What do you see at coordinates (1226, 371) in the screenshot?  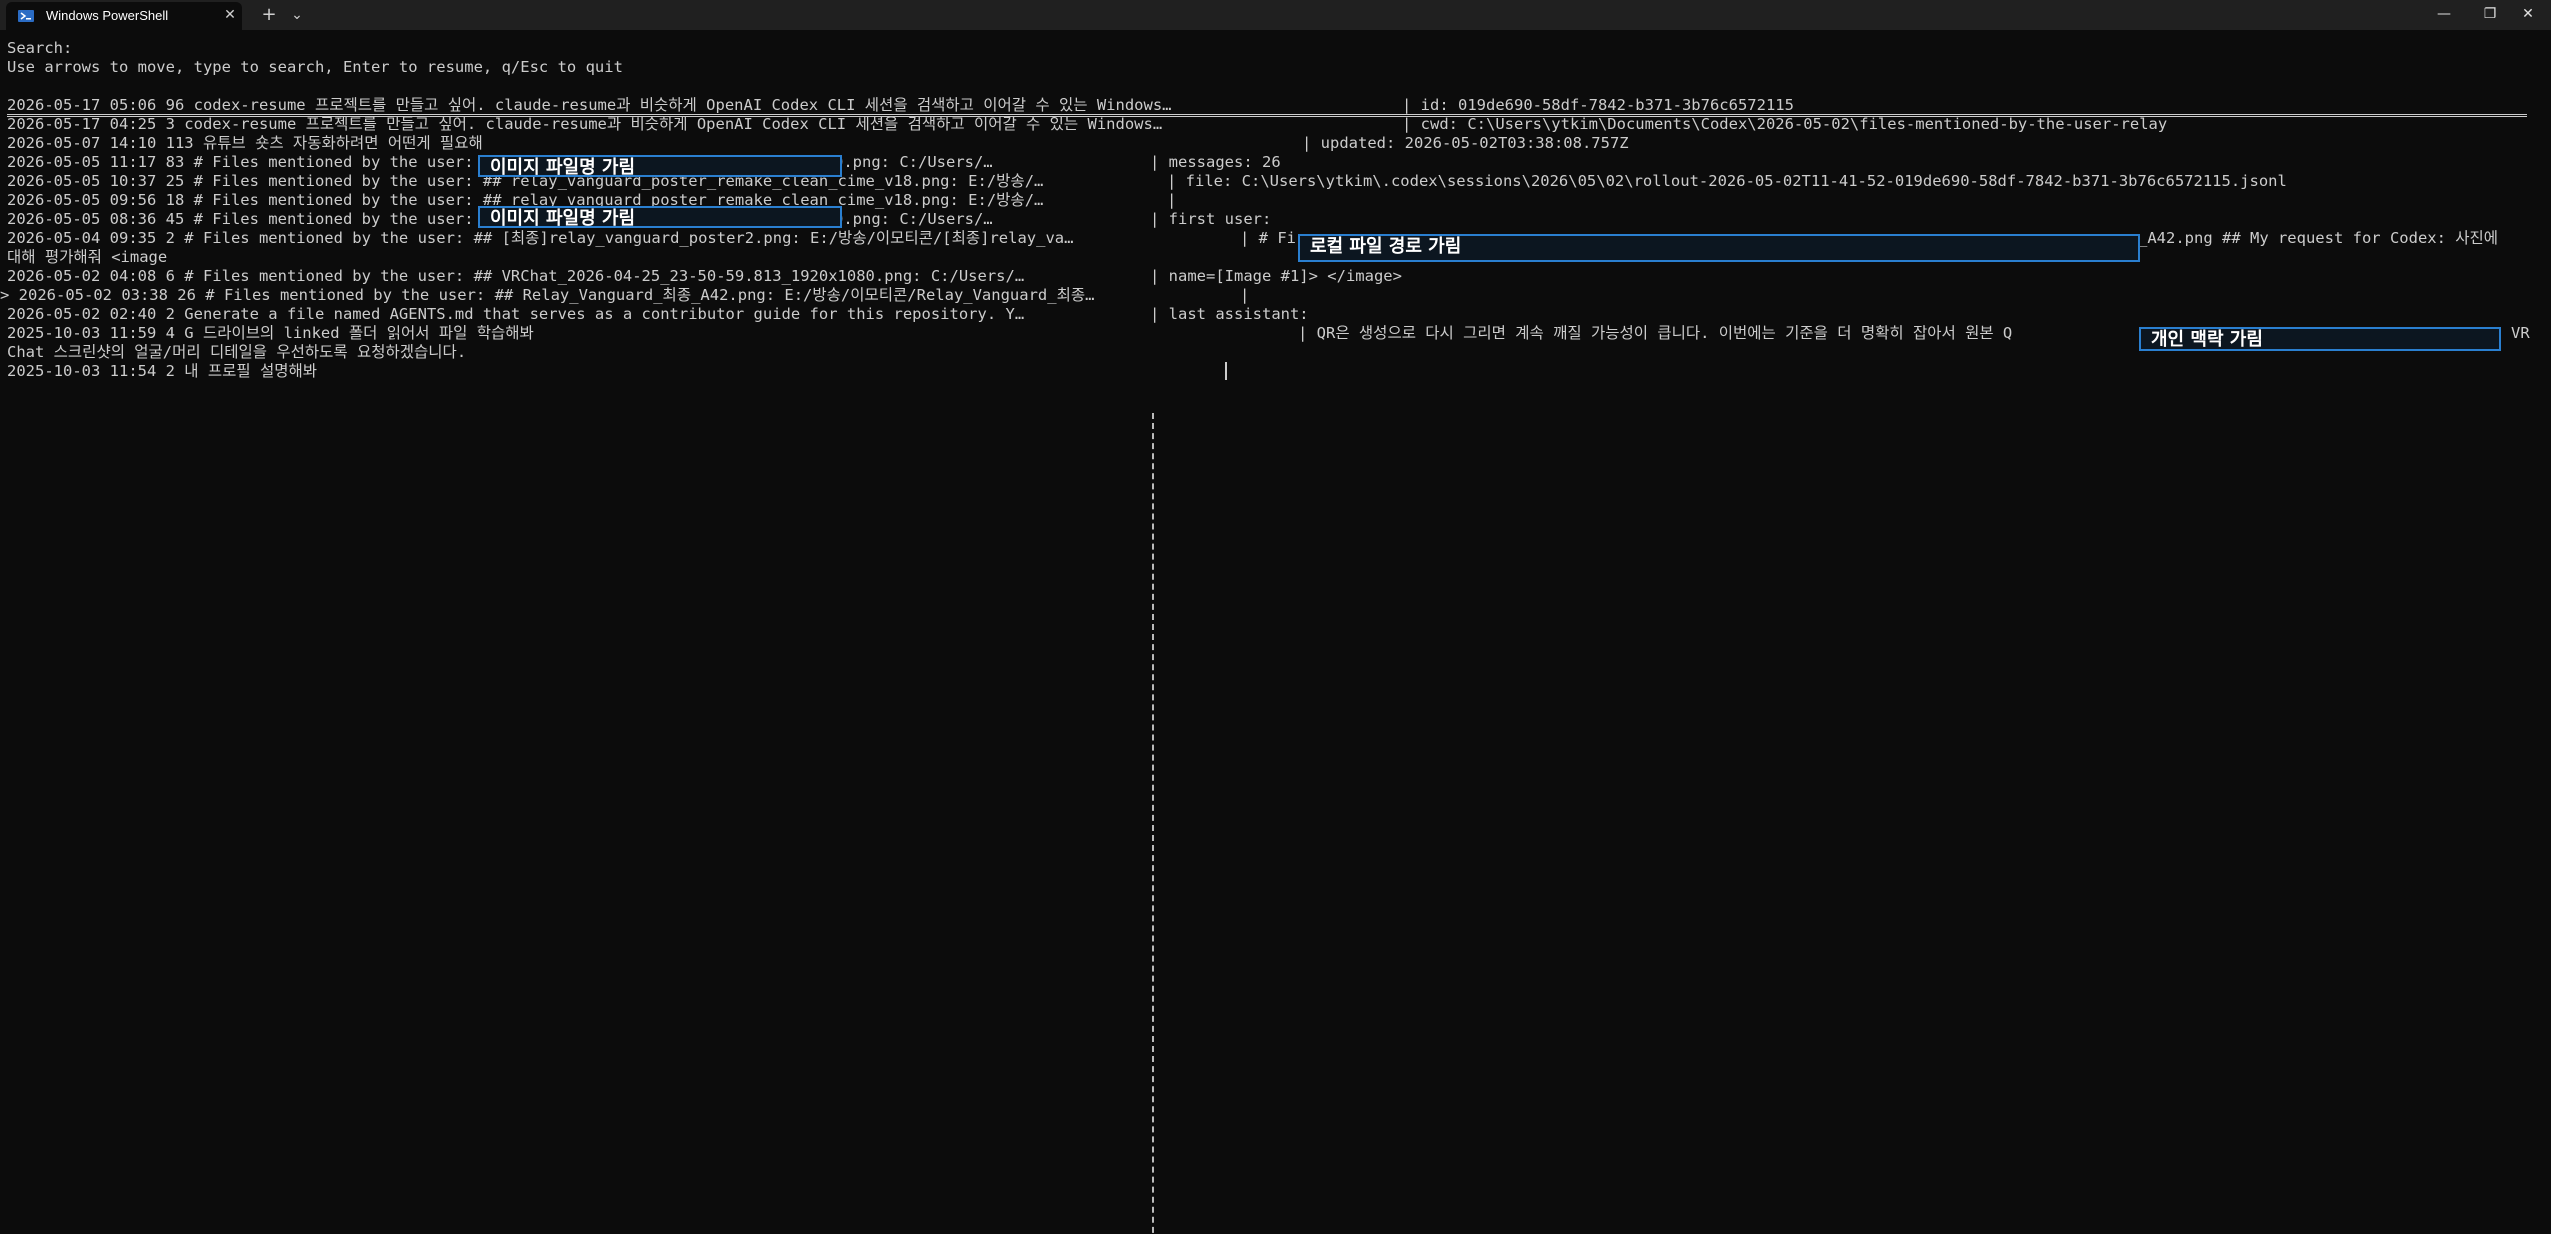 I see `text-cursor` at bounding box center [1226, 371].